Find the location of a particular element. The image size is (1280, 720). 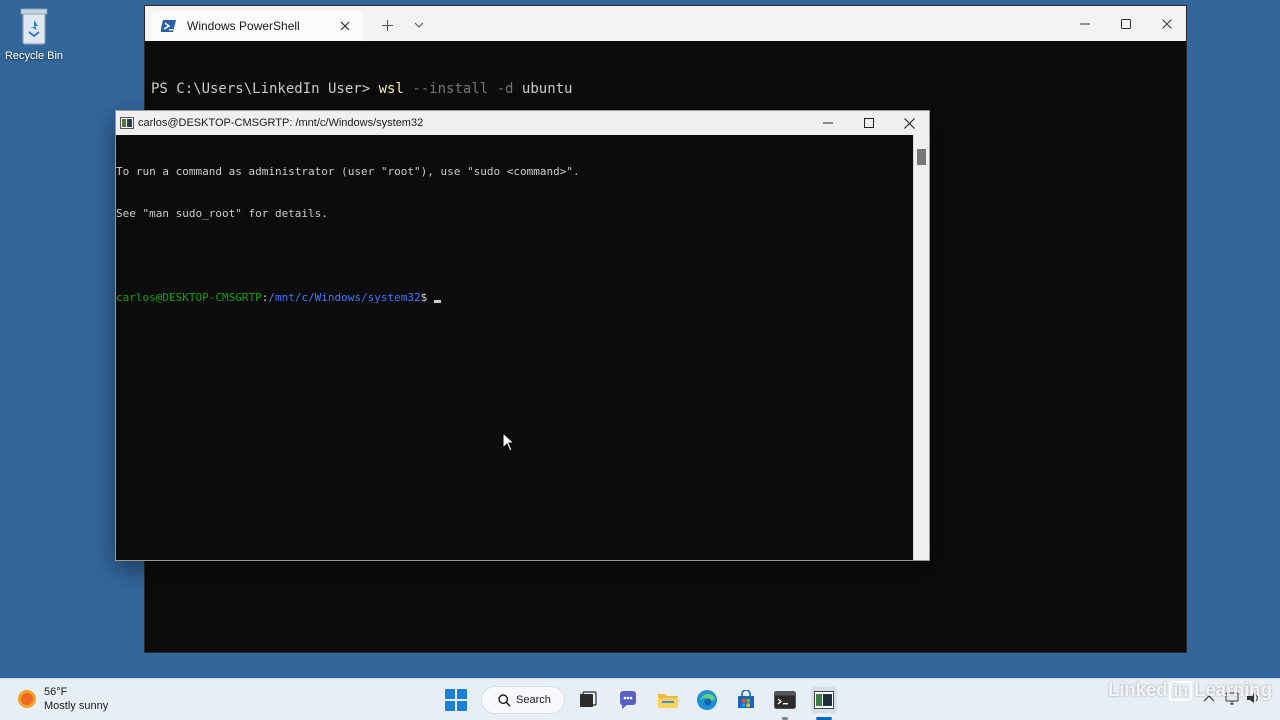

prompt-user-host: carlos@DESKTOP-CMSGRTP is located at coordinates (189, 297).